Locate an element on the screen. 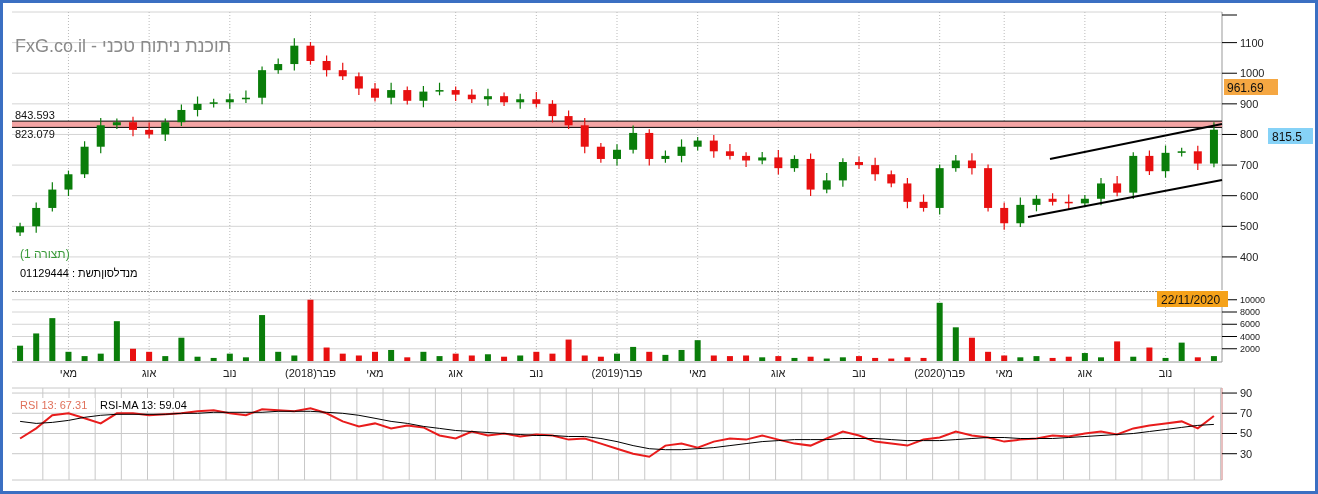  axis-tick-label: 4000 is located at coordinates (1250, 336).